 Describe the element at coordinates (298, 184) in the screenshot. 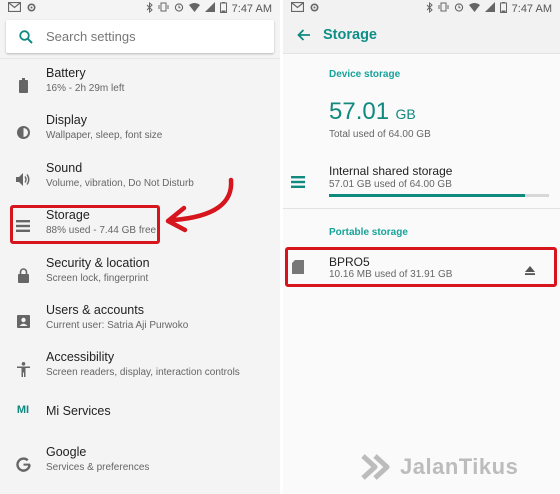

I see `storage-list-icon` at that location.